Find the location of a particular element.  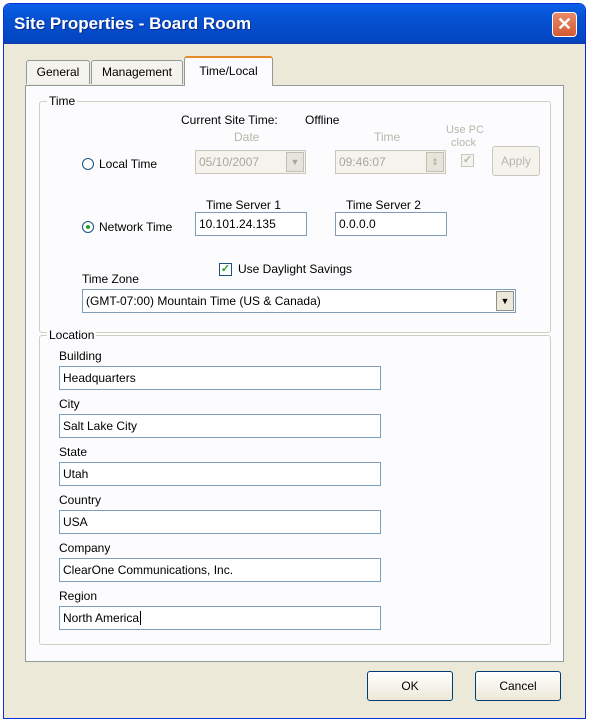

daylight-savings-label: Use Daylight Savings is located at coordinates (295, 269).